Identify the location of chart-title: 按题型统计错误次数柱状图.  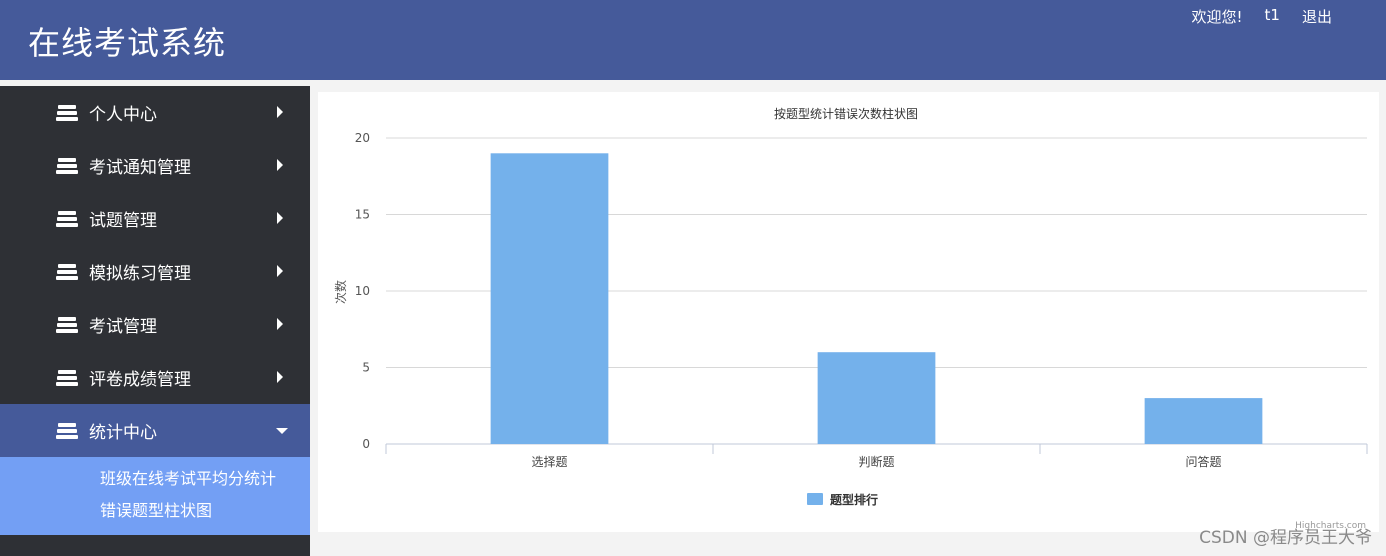
(846, 113).